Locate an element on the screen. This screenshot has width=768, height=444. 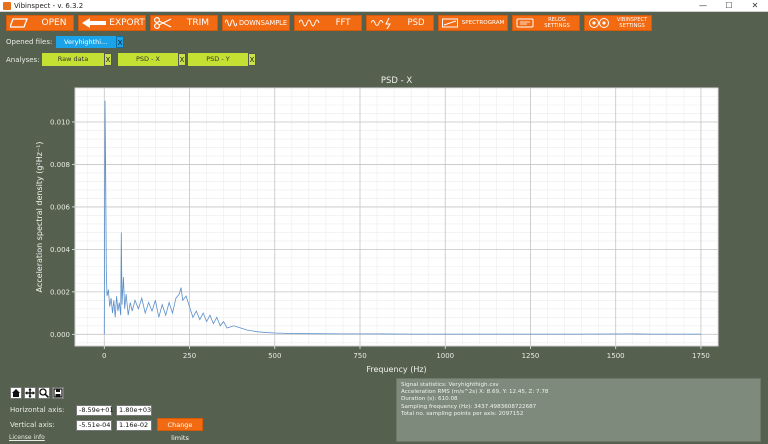
analysis-tab-raw-data: Raw data is located at coordinates (73, 59).